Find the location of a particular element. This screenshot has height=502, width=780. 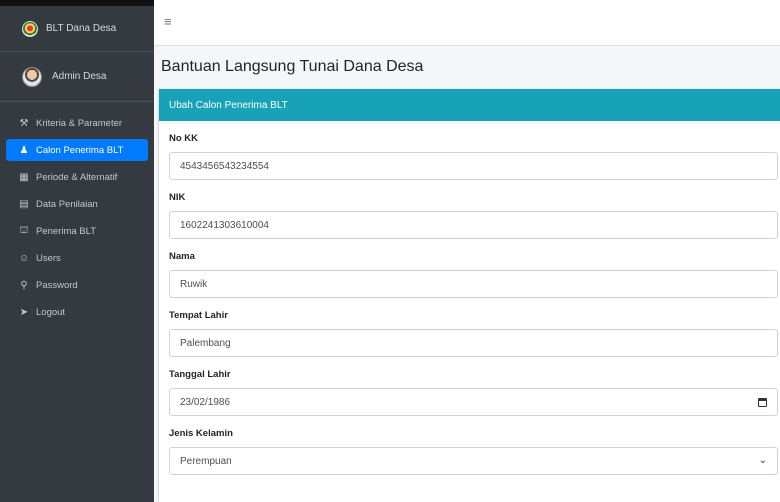

nama-label: Nama is located at coordinates (182, 256).